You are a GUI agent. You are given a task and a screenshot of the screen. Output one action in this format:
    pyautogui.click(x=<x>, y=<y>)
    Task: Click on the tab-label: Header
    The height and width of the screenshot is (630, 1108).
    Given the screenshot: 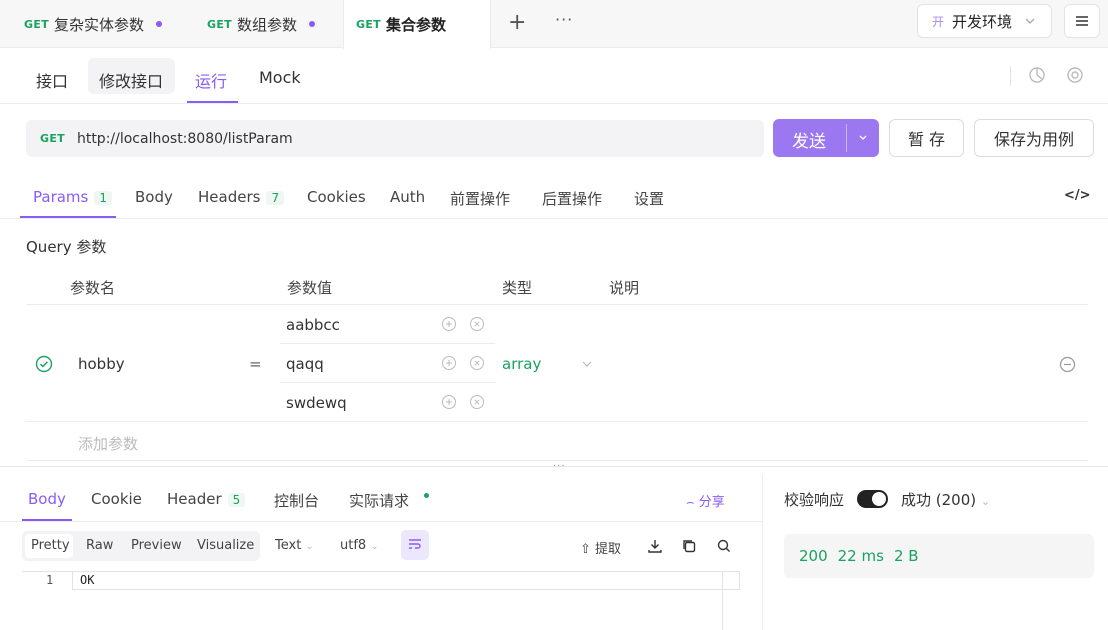 What is the action you would take?
    pyautogui.click(x=194, y=499)
    